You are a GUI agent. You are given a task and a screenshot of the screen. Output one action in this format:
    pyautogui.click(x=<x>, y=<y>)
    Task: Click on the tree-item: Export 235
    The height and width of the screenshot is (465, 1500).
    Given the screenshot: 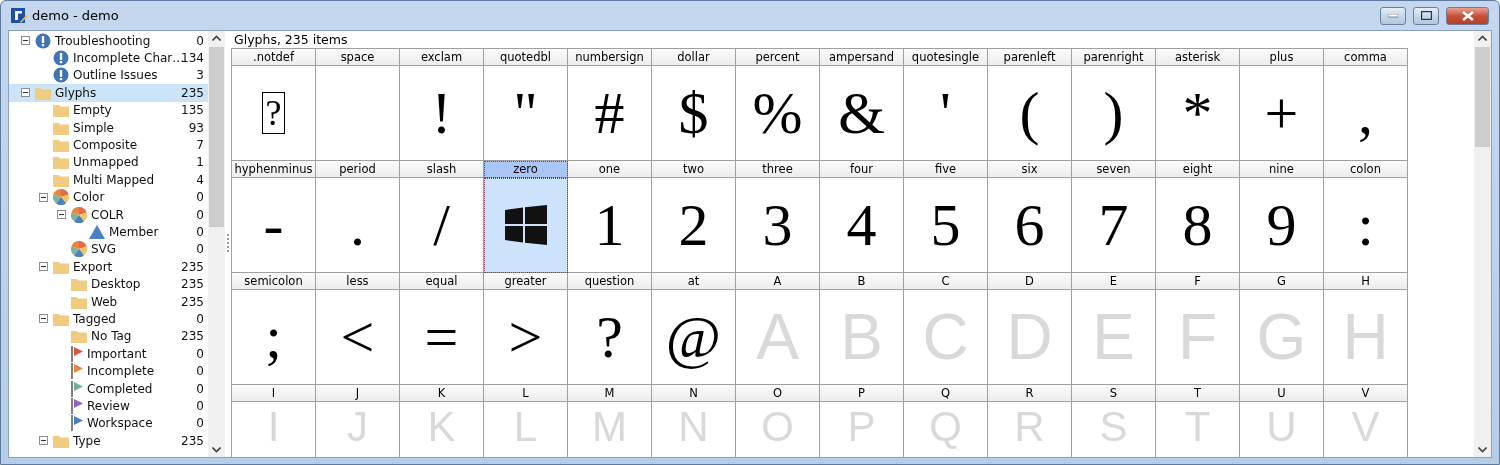 What is the action you would take?
    pyautogui.click(x=108, y=267)
    